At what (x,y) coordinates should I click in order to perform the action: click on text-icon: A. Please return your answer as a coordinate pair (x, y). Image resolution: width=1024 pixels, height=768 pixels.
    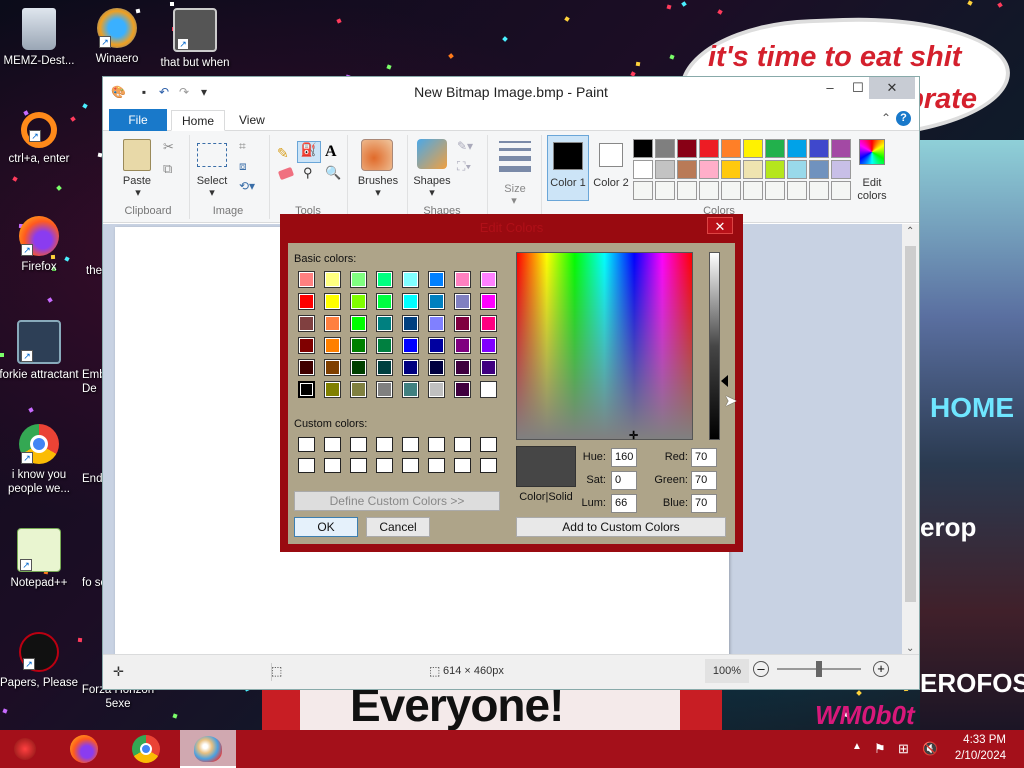
    Looking at the image, I should click on (331, 152).